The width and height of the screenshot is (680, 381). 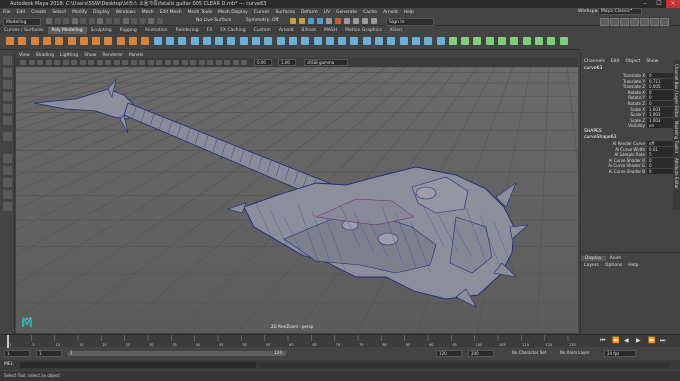 What do you see at coordinates (660, 75) in the screenshot?
I see `channel-value-field: 0` at bounding box center [660, 75].